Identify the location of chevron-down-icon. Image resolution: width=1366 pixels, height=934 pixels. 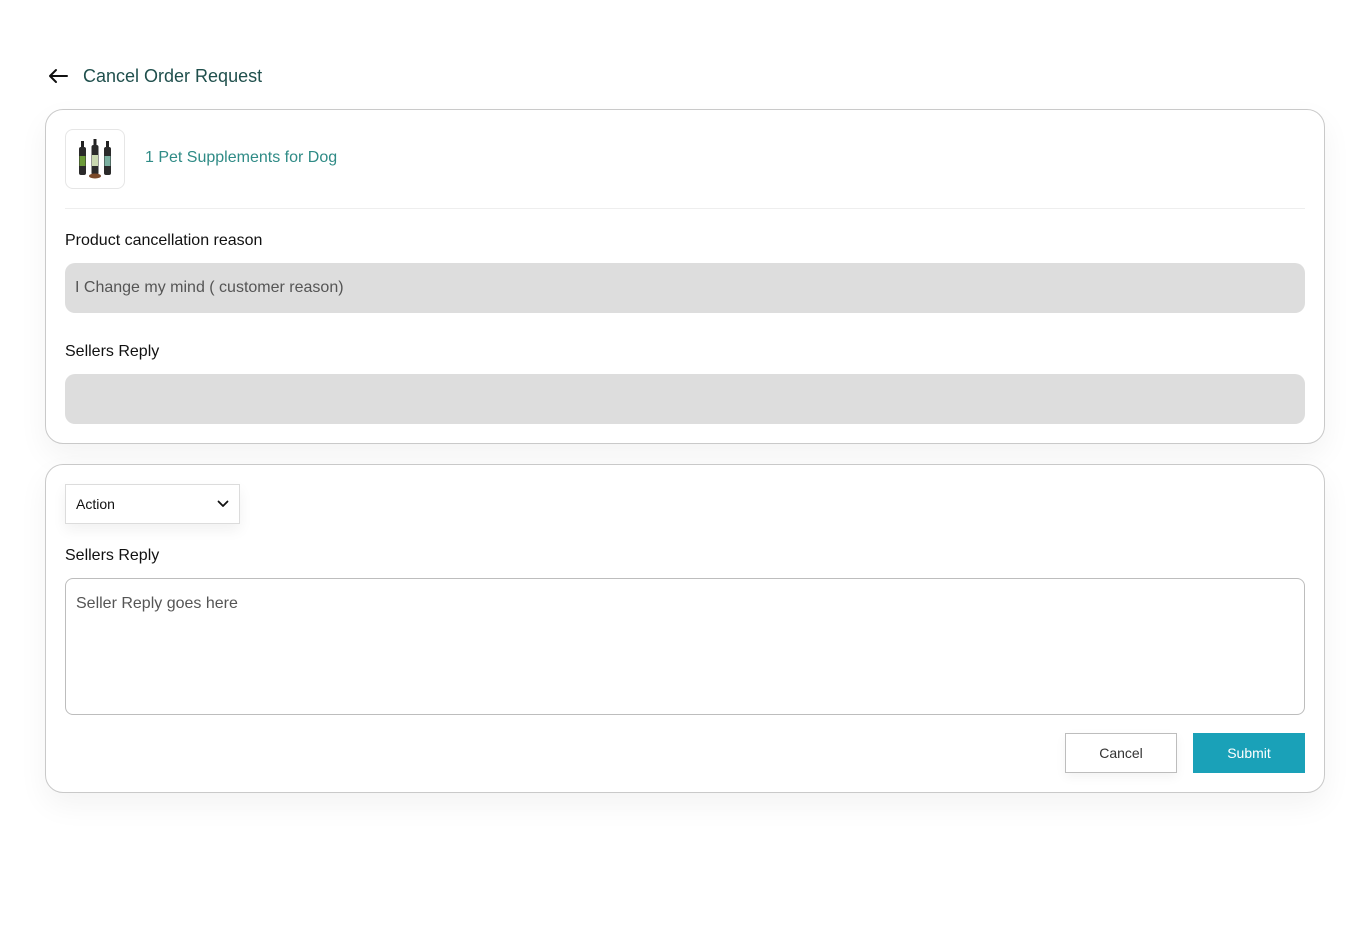
(223, 503).